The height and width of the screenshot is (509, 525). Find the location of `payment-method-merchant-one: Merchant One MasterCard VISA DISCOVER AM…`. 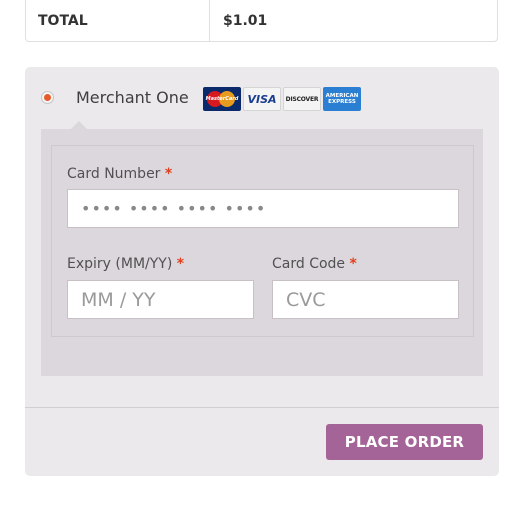

payment-method-merchant-one: Merchant One MasterCard VISA DISCOVER AM… is located at coordinates (262, 98).